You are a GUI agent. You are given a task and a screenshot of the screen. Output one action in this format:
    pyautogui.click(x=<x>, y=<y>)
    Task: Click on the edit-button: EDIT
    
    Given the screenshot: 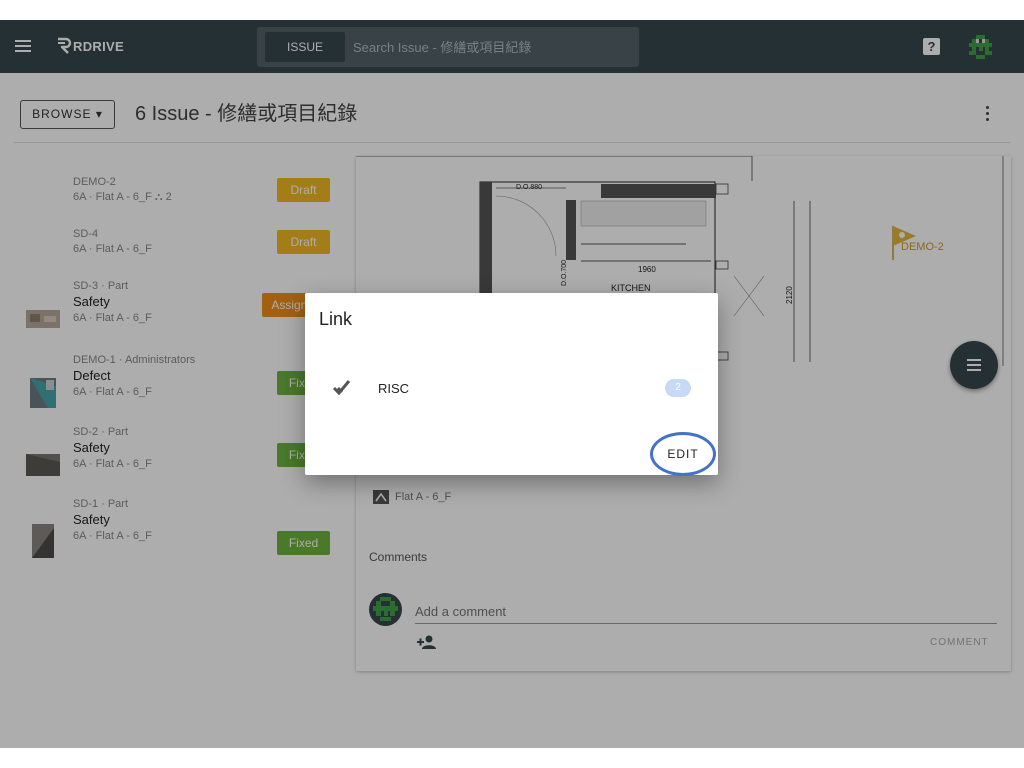 What is the action you would take?
    pyautogui.click(x=683, y=454)
    